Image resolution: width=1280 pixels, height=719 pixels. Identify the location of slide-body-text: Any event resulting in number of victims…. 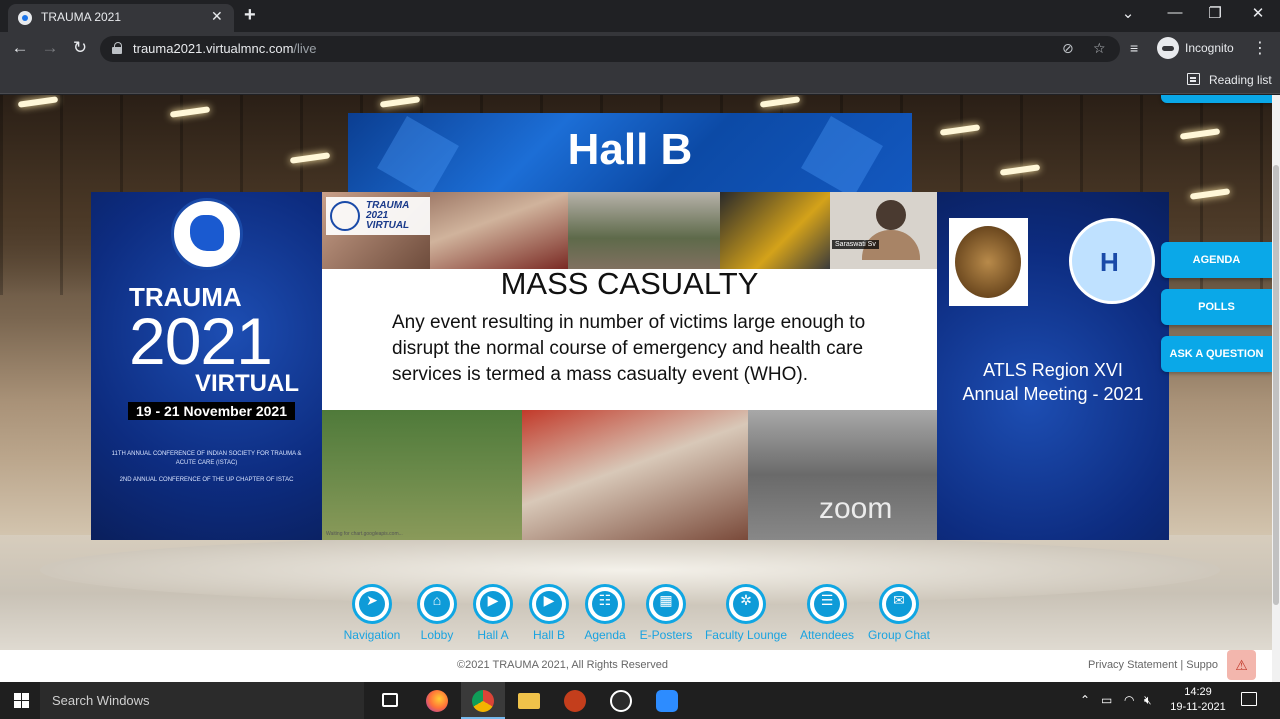
(629, 348).